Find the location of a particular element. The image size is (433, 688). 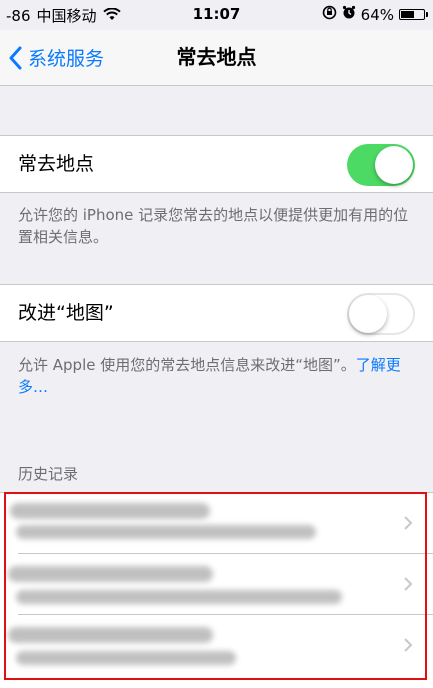

improve-maps-toggle is located at coordinates (381, 314).